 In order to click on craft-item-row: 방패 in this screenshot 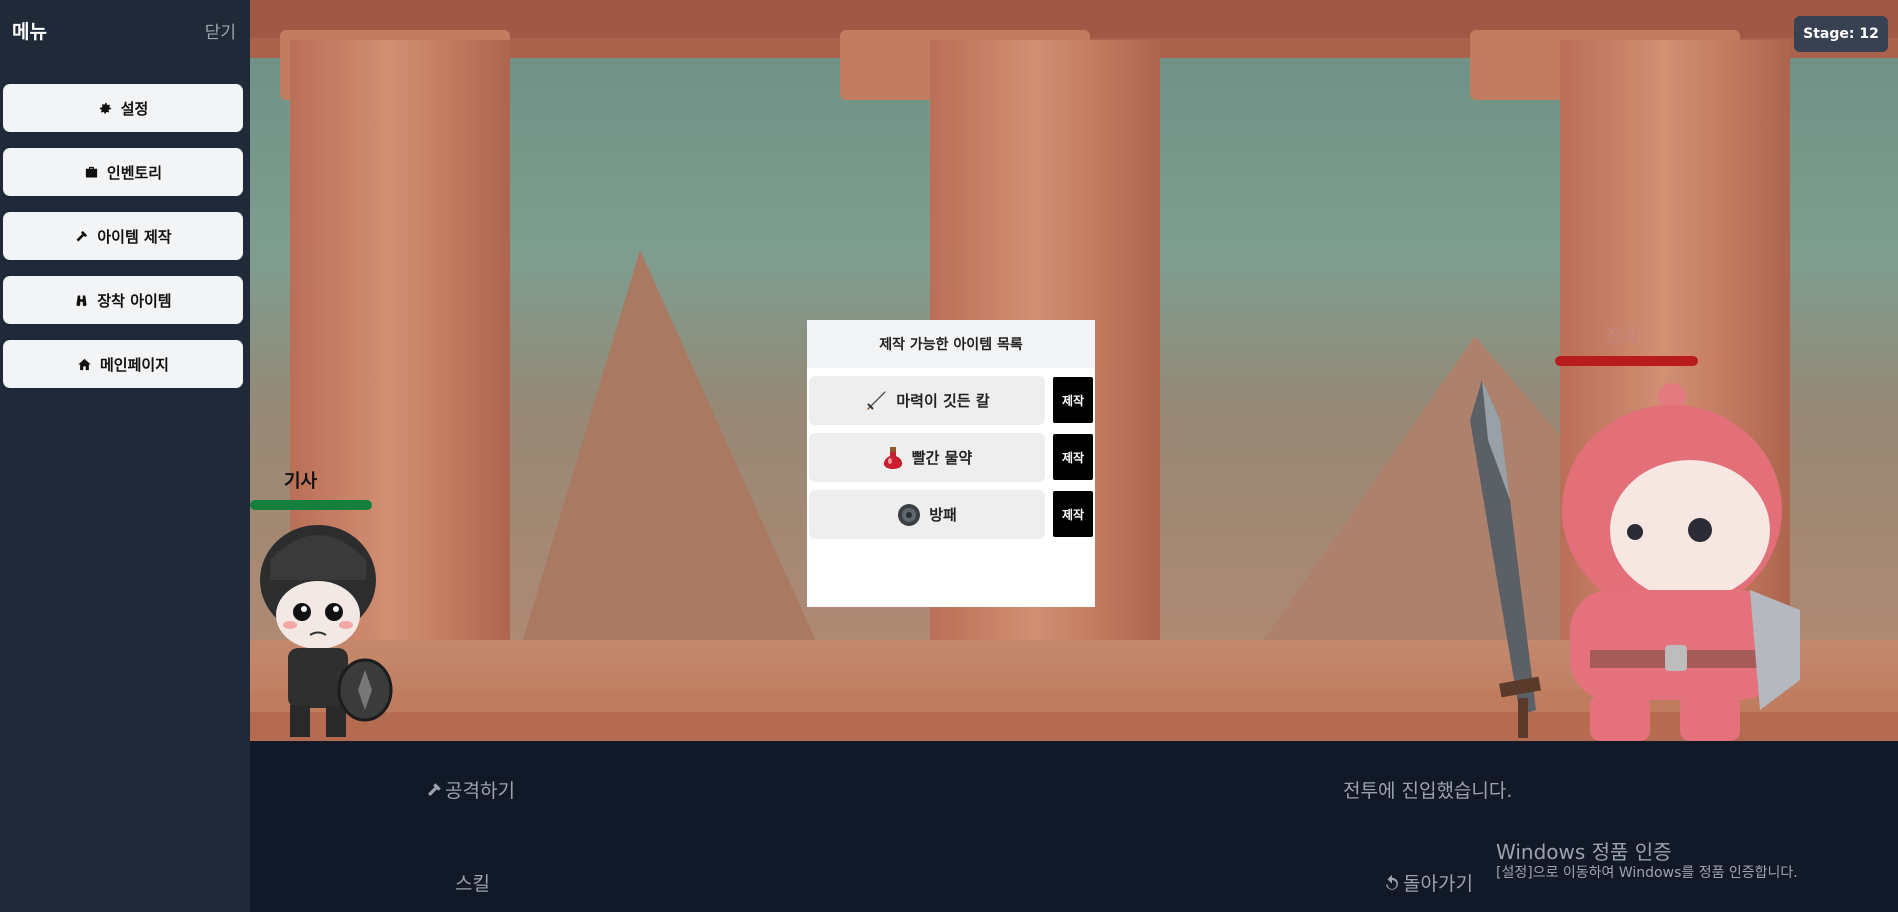, I will do `click(927, 514)`.